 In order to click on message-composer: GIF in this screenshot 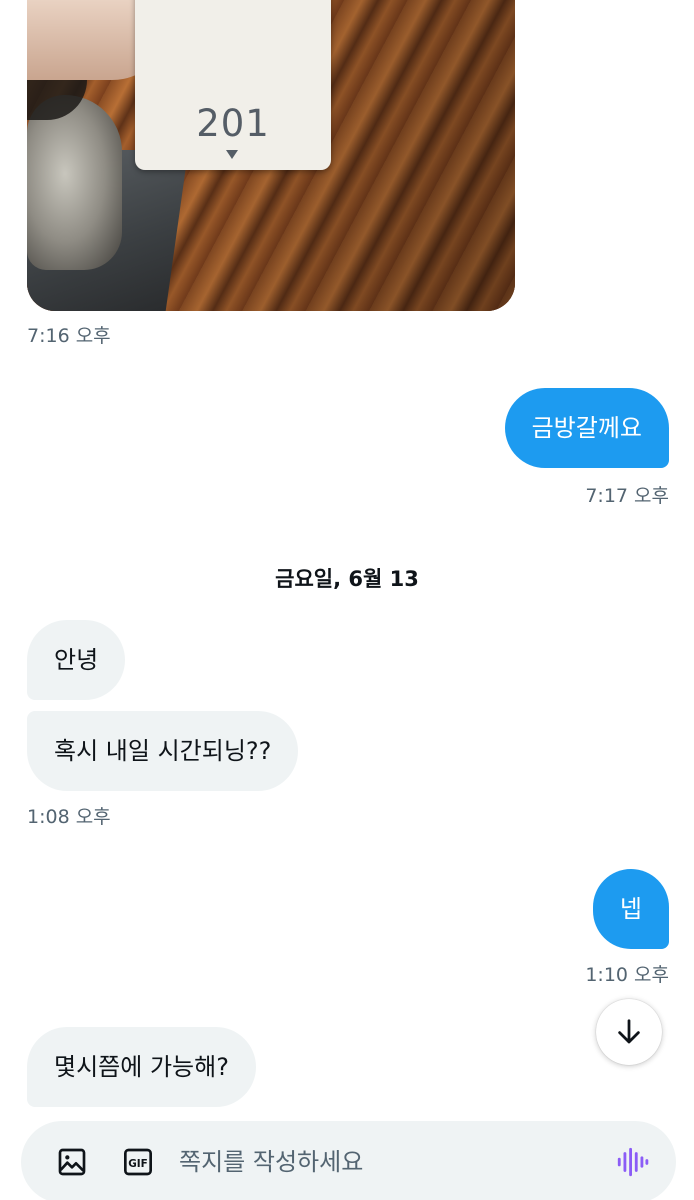, I will do `click(348, 1160)`.